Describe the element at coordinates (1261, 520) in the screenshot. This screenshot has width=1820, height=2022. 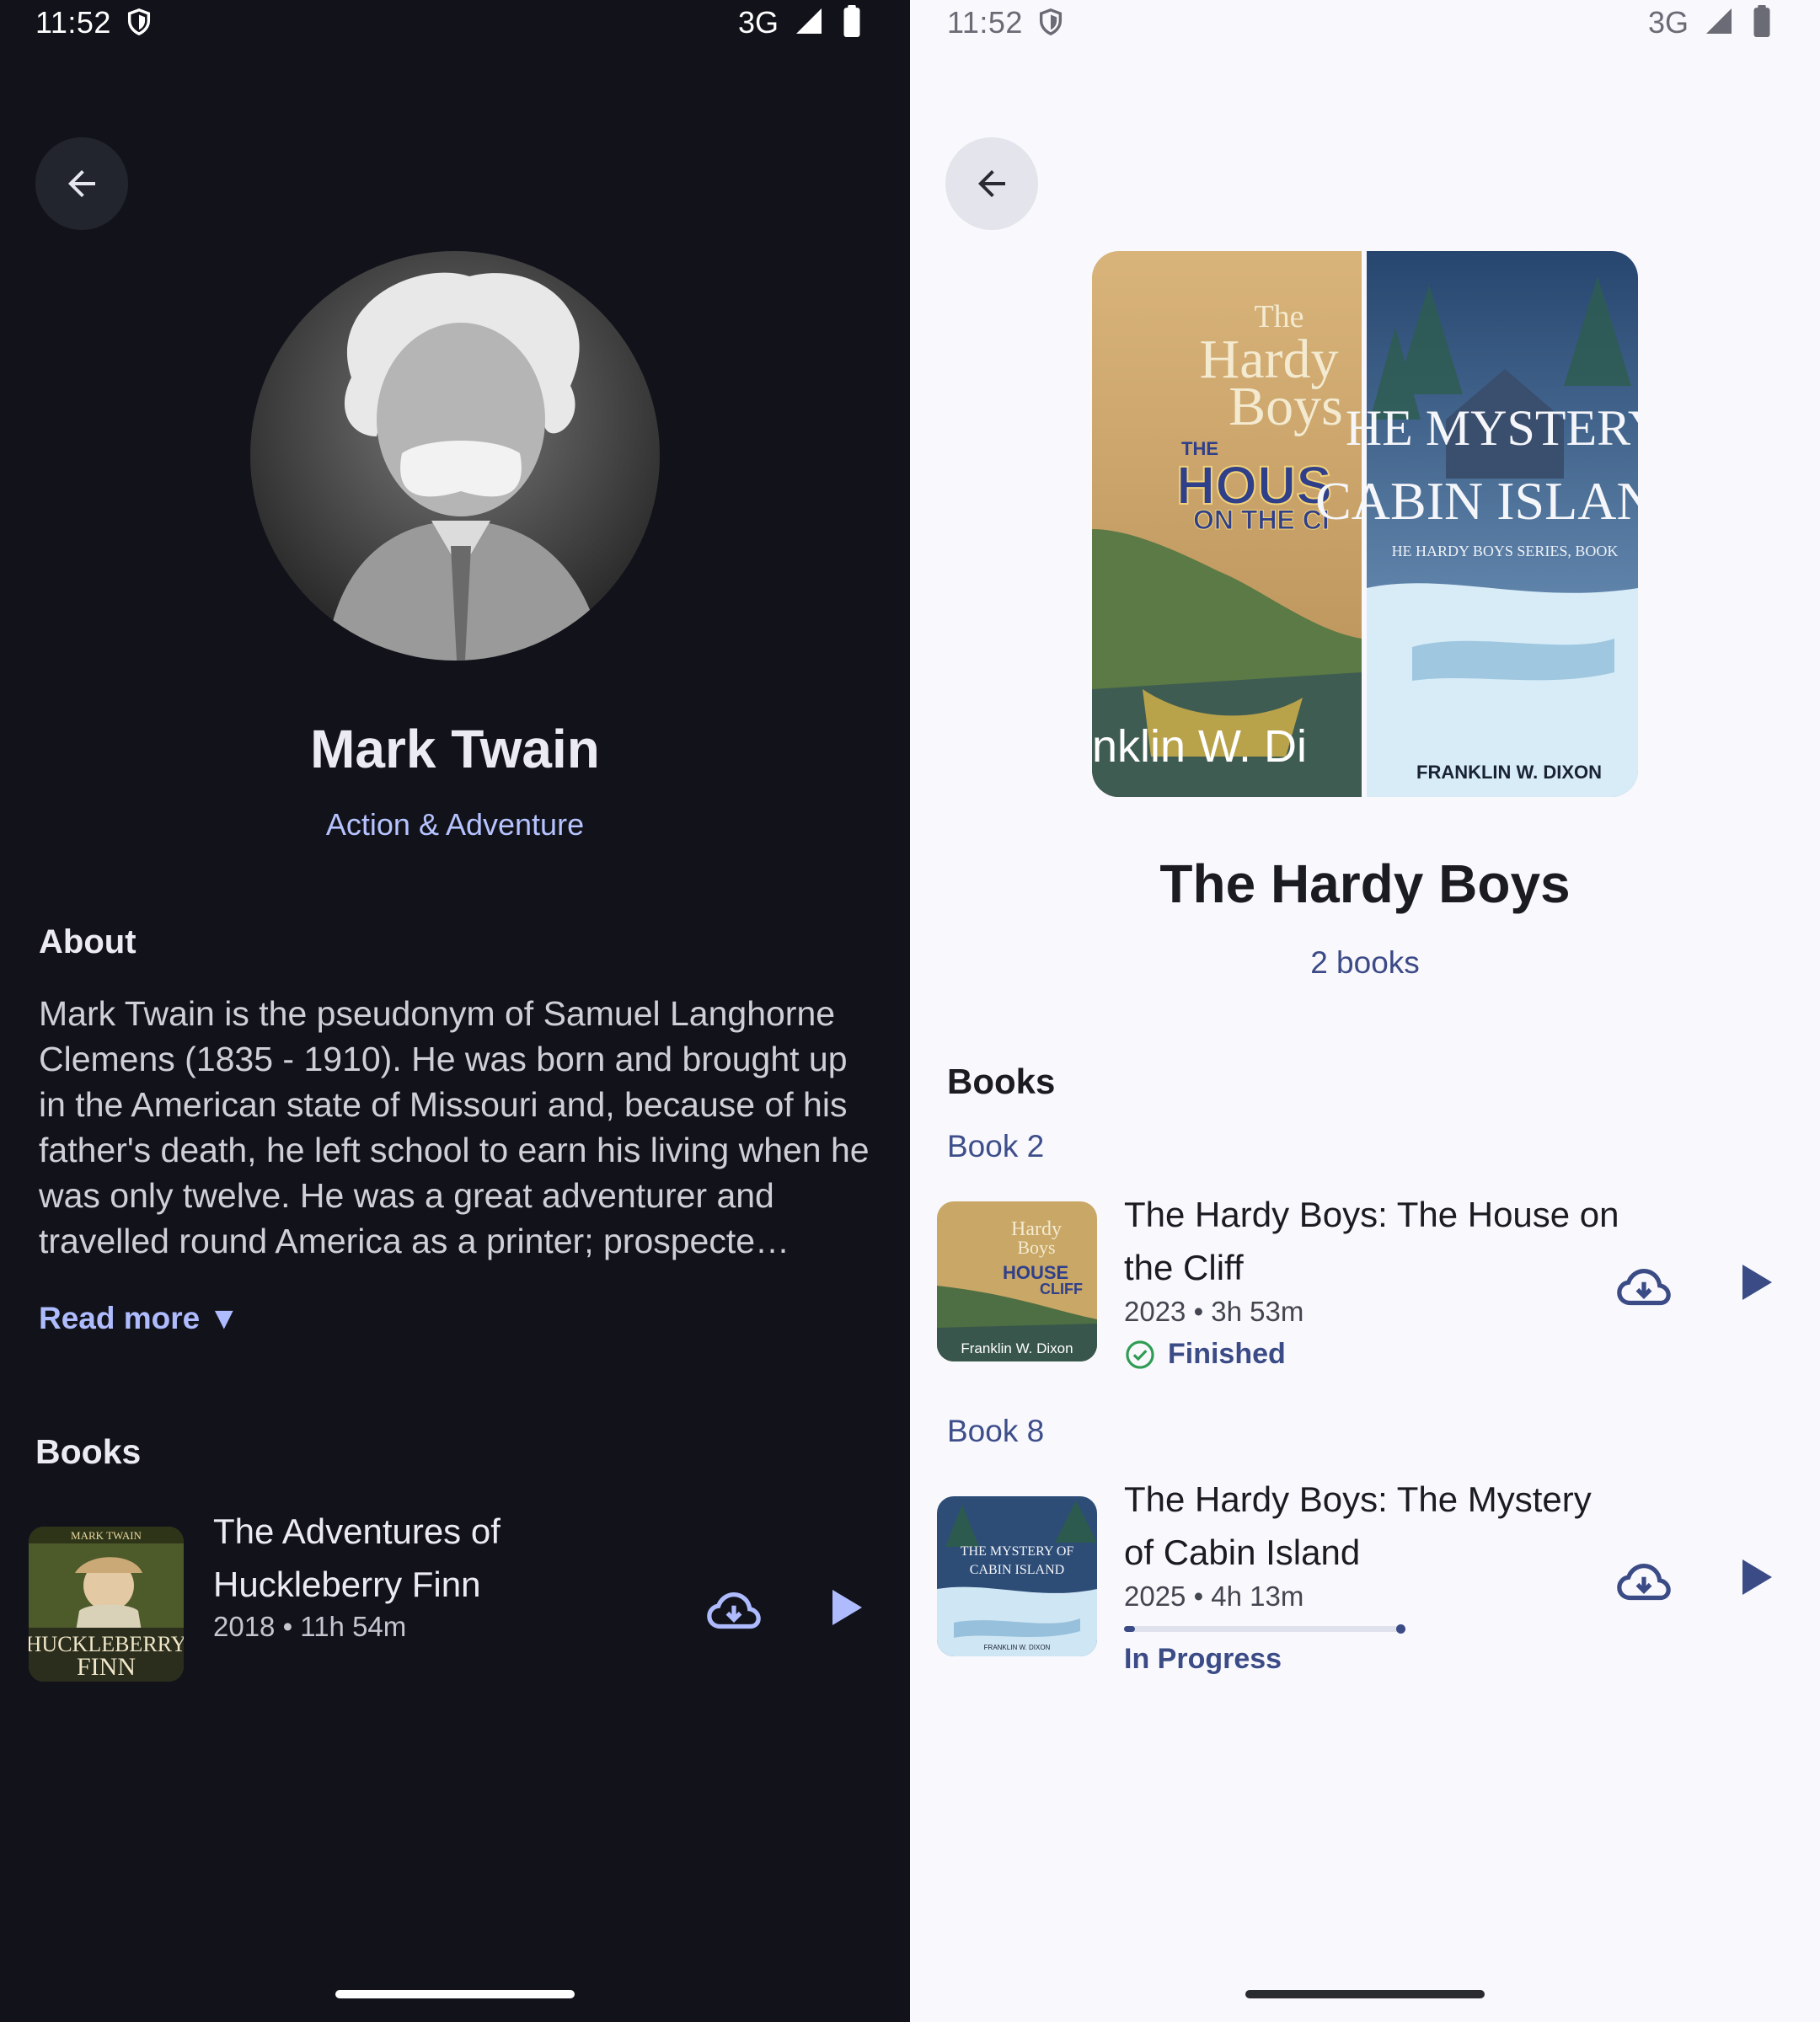
I see `cover-text: ON THE CI` at that location.